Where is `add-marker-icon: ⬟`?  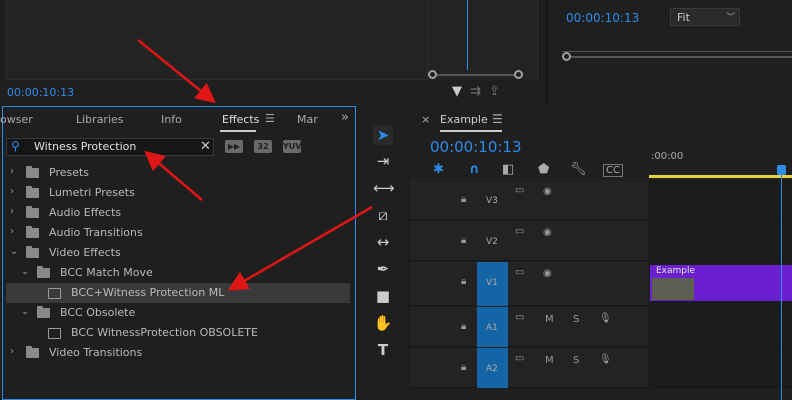
add-marker-icon: ⬟ is located at coordinates (543, 169).